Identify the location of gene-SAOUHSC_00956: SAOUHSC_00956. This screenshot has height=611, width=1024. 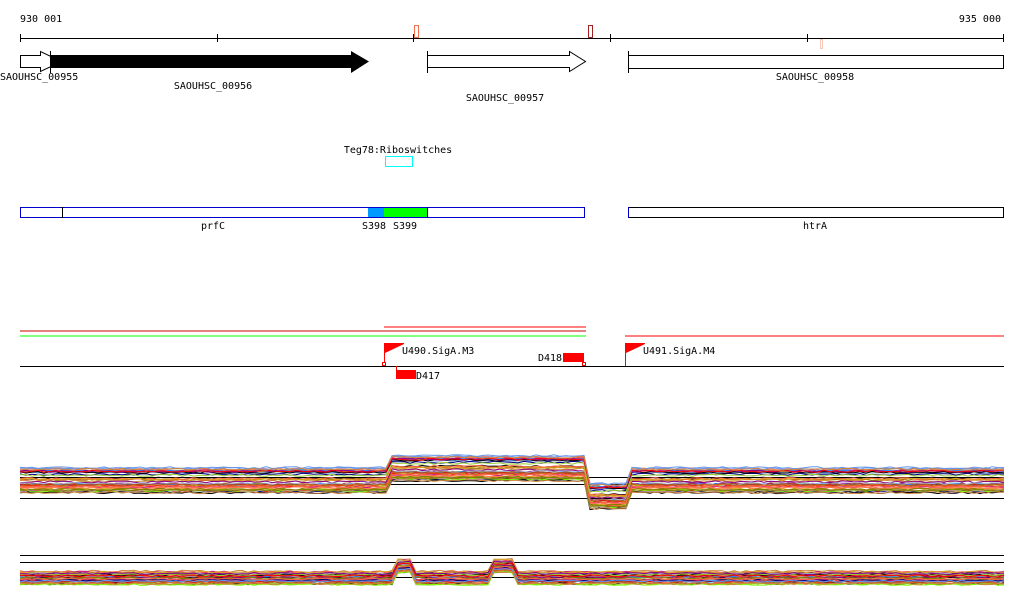
(209, 71).